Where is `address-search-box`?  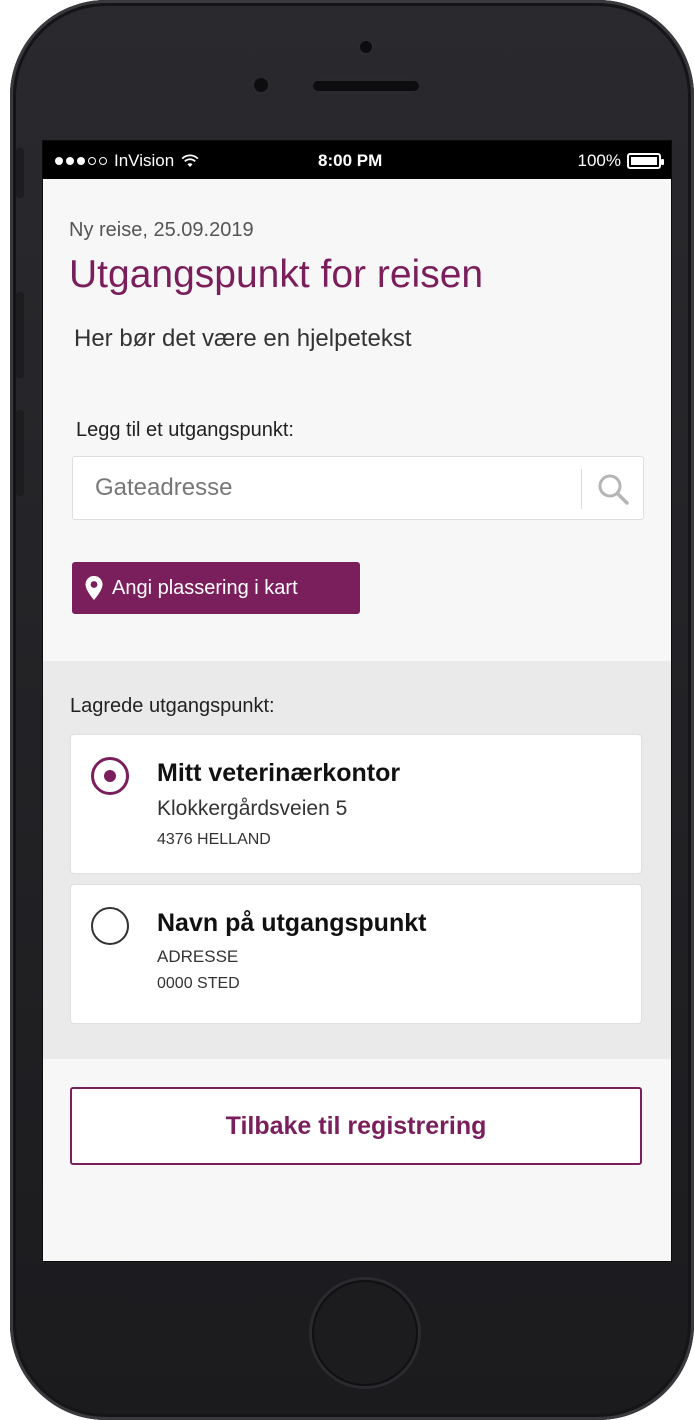 address-search-box is located at coordinates (358, 488).